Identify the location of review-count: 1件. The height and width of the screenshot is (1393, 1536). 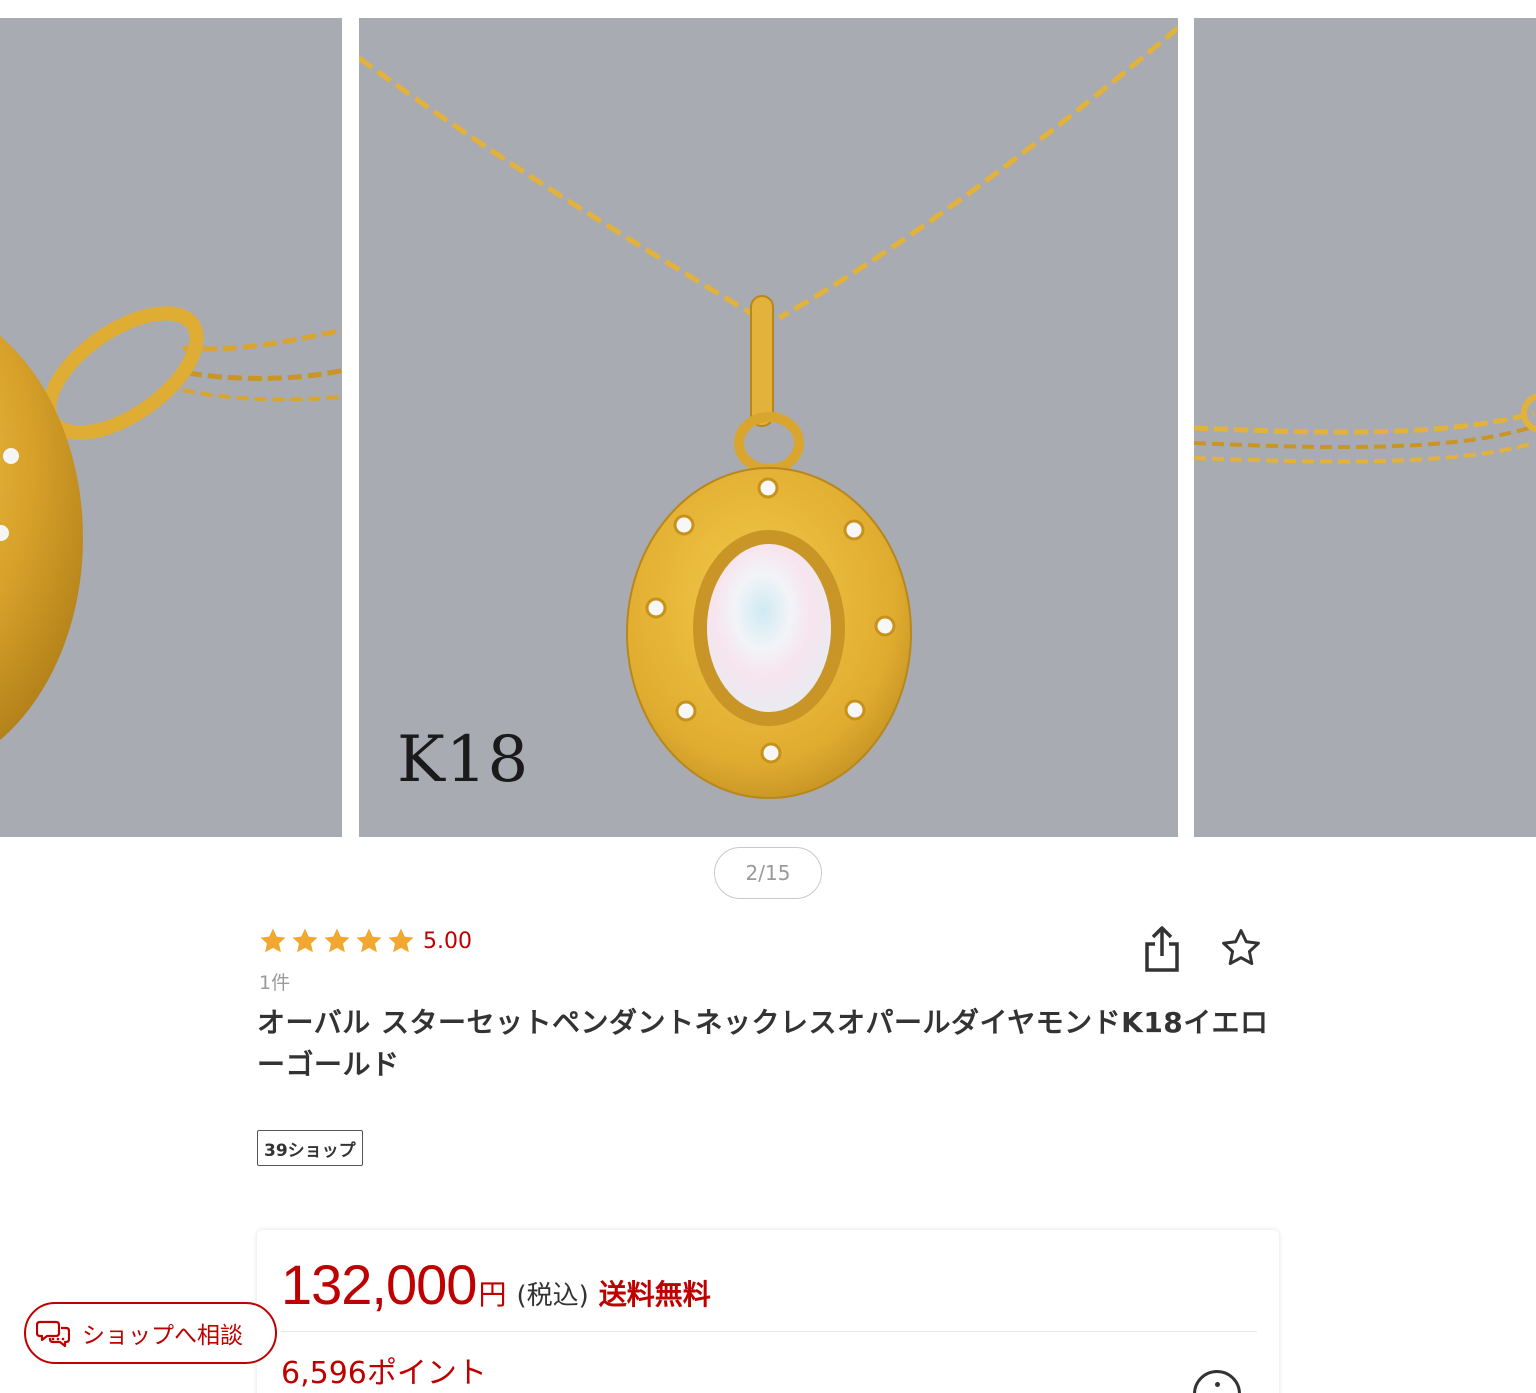
(274, 981).